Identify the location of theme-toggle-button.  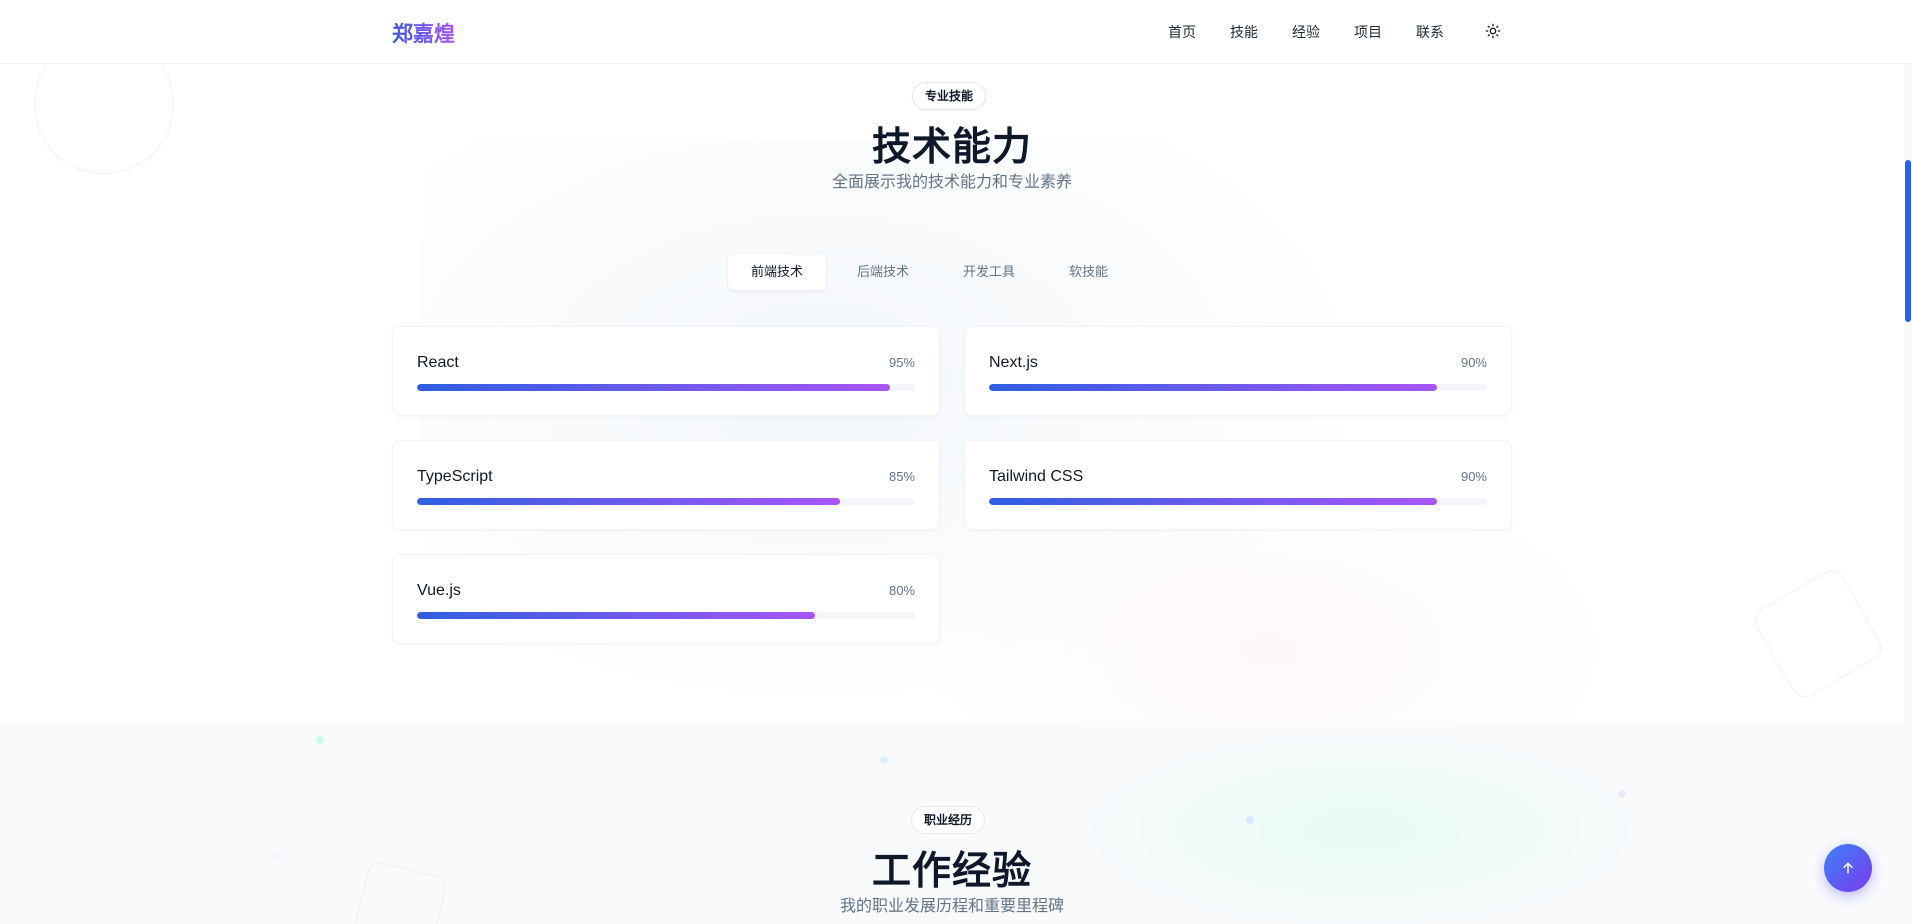
(1493, 31).